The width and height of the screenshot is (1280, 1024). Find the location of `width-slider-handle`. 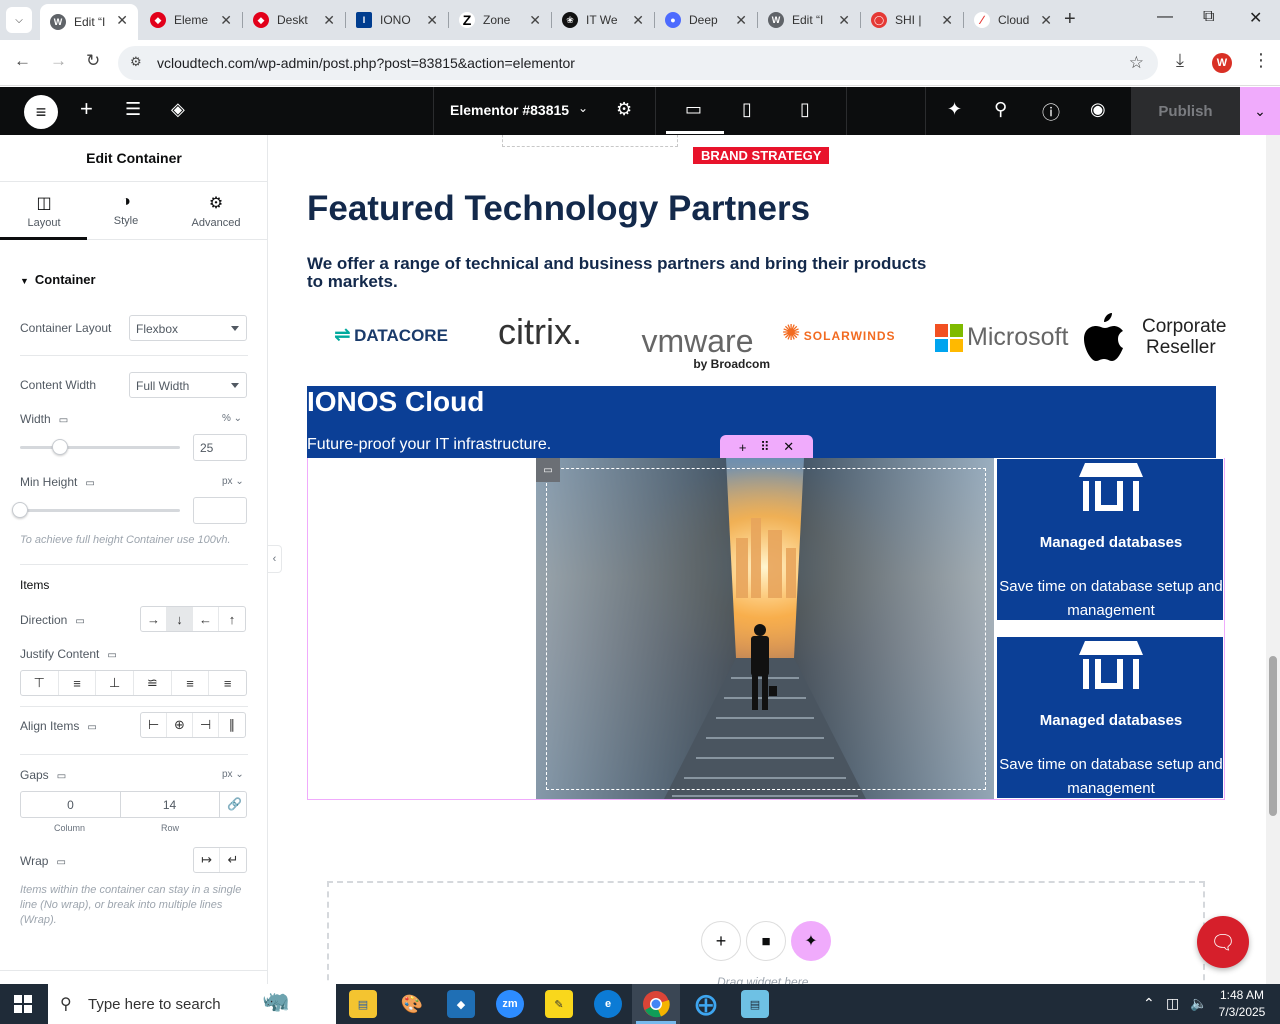

width-slider-handle is located at coordinates (60, 447).